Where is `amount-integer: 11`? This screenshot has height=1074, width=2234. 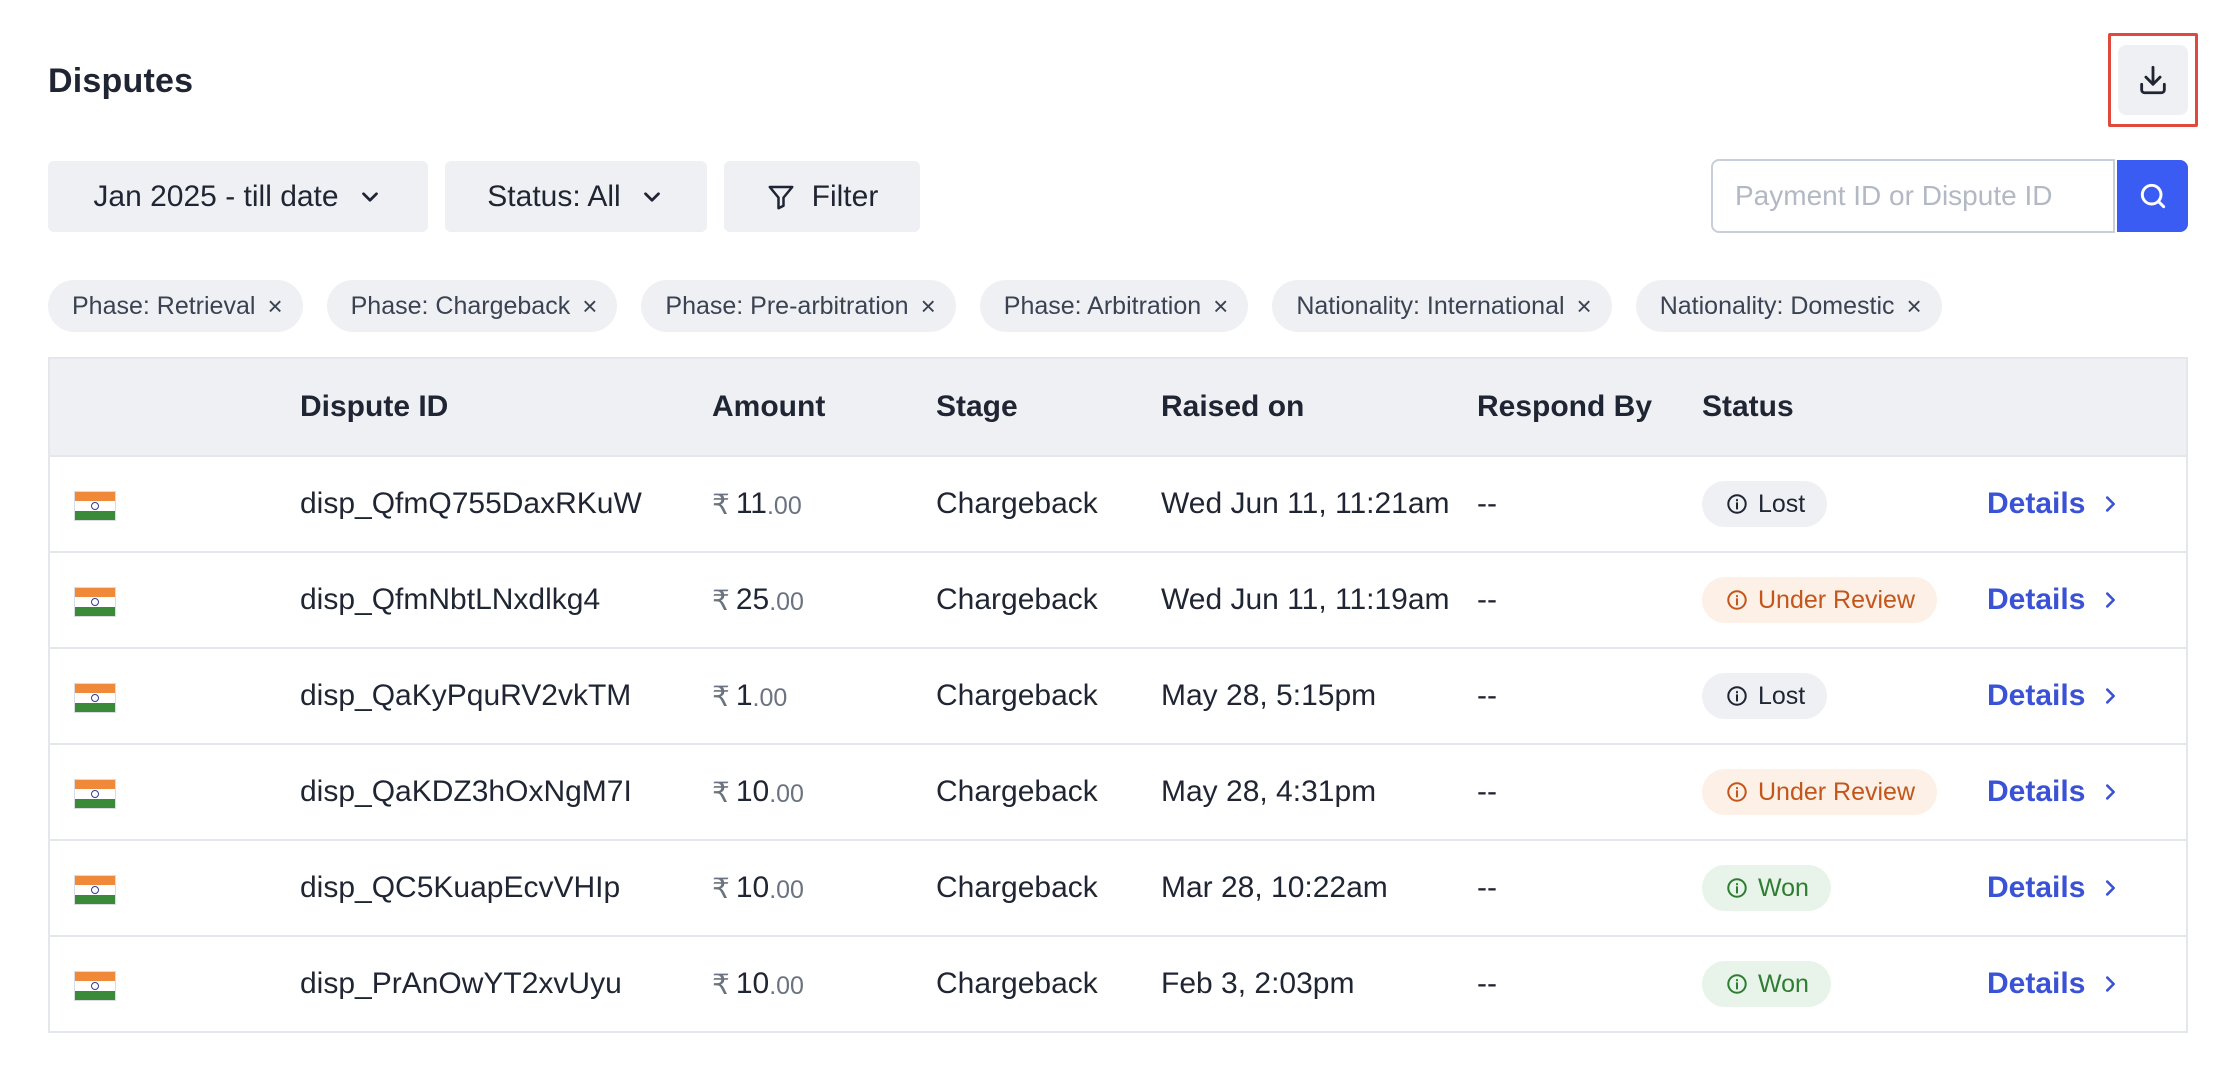
amount-integer: 11 is located at coordinates (751, 503).